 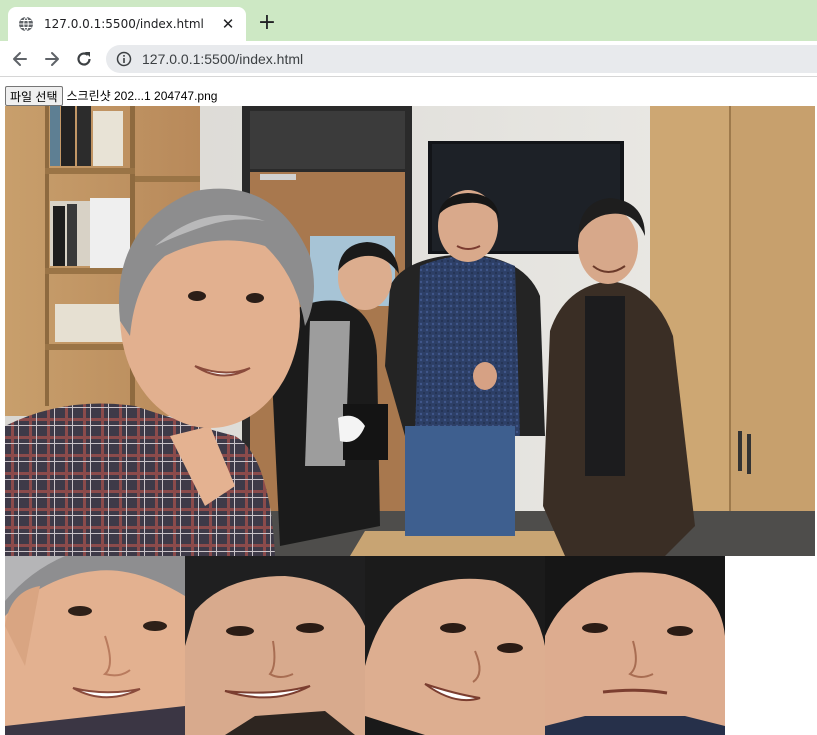 What do you see at coordinates (124, 59) in the screenshot?
I see `info-icon` at bounding box center [124, 59].